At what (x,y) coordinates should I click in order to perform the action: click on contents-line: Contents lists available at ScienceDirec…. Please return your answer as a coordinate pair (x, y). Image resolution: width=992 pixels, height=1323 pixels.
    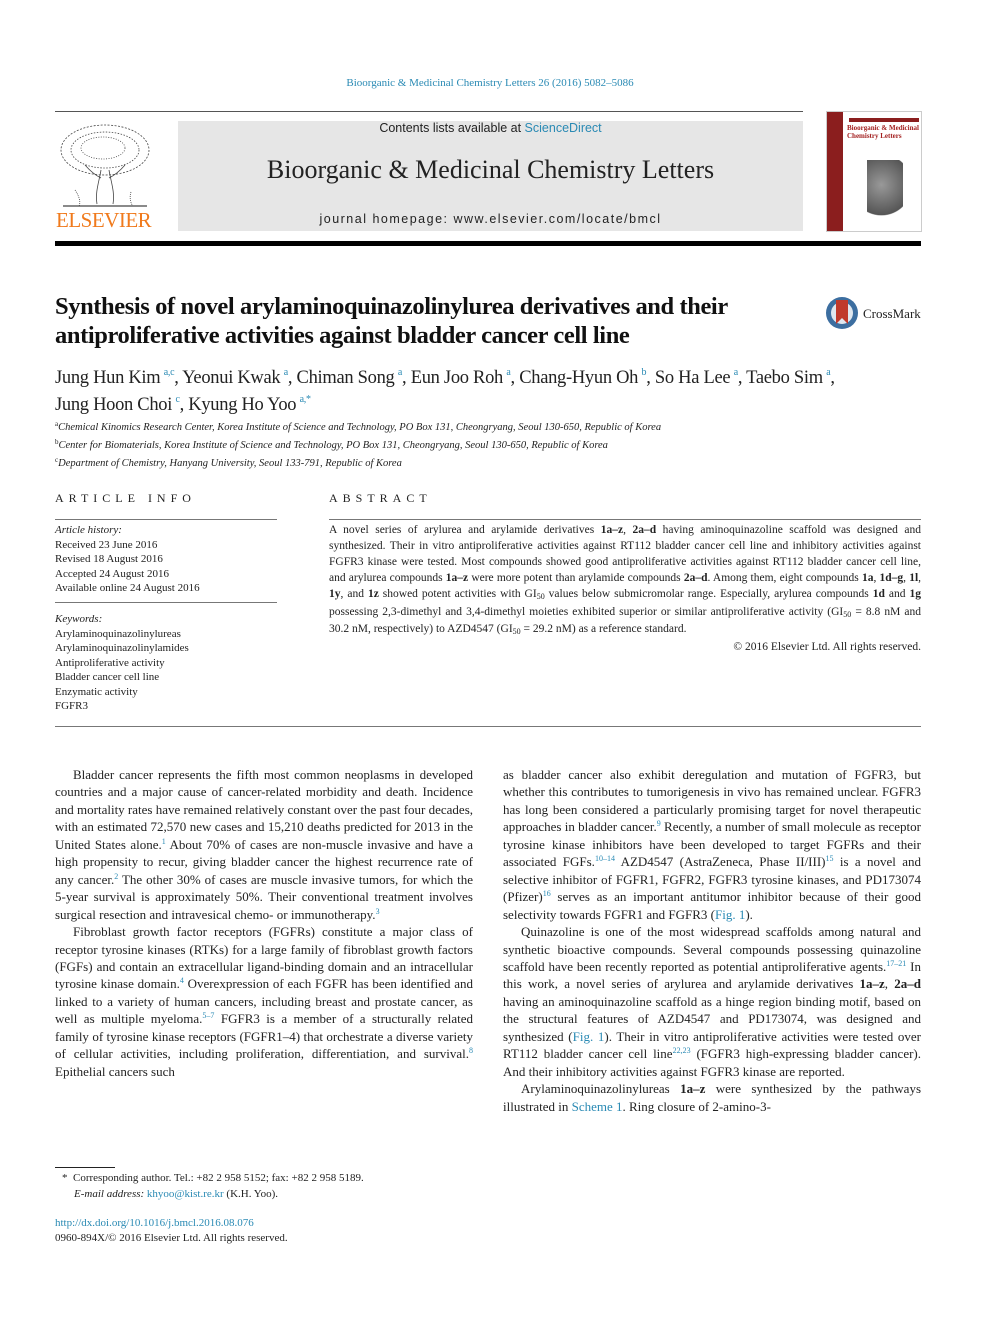
    Looking at the image, I should click on (490, 128).